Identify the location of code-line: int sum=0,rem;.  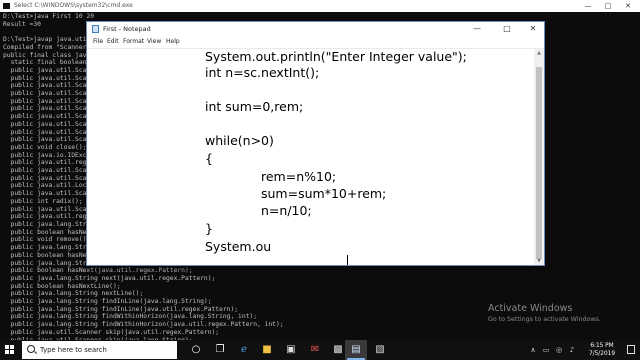
(254, 106).